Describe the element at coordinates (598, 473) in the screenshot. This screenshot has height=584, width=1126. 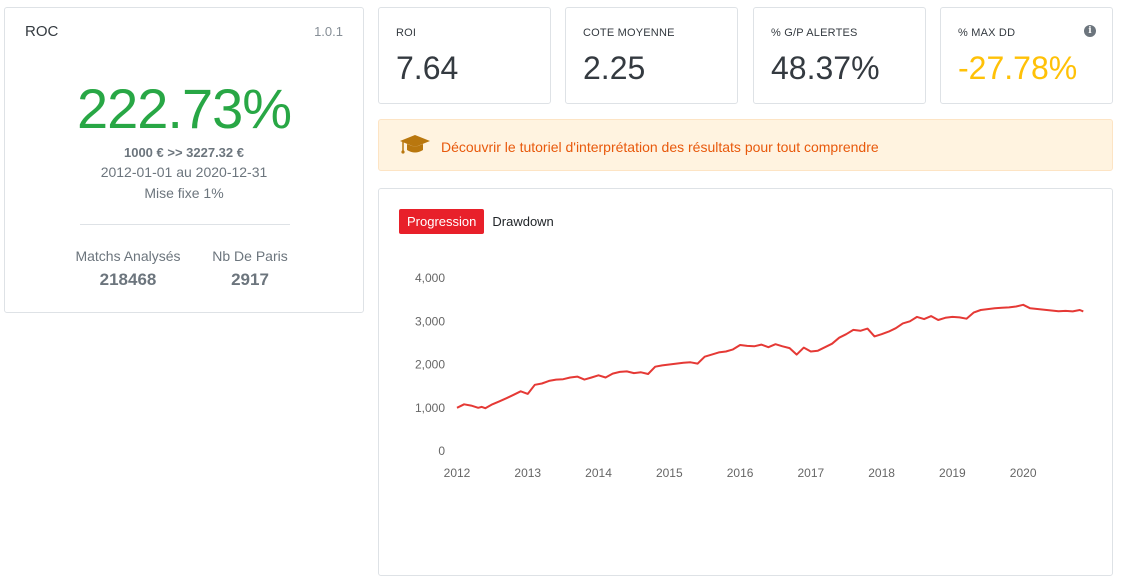
I see `x-tick-label: 2014` at that location.